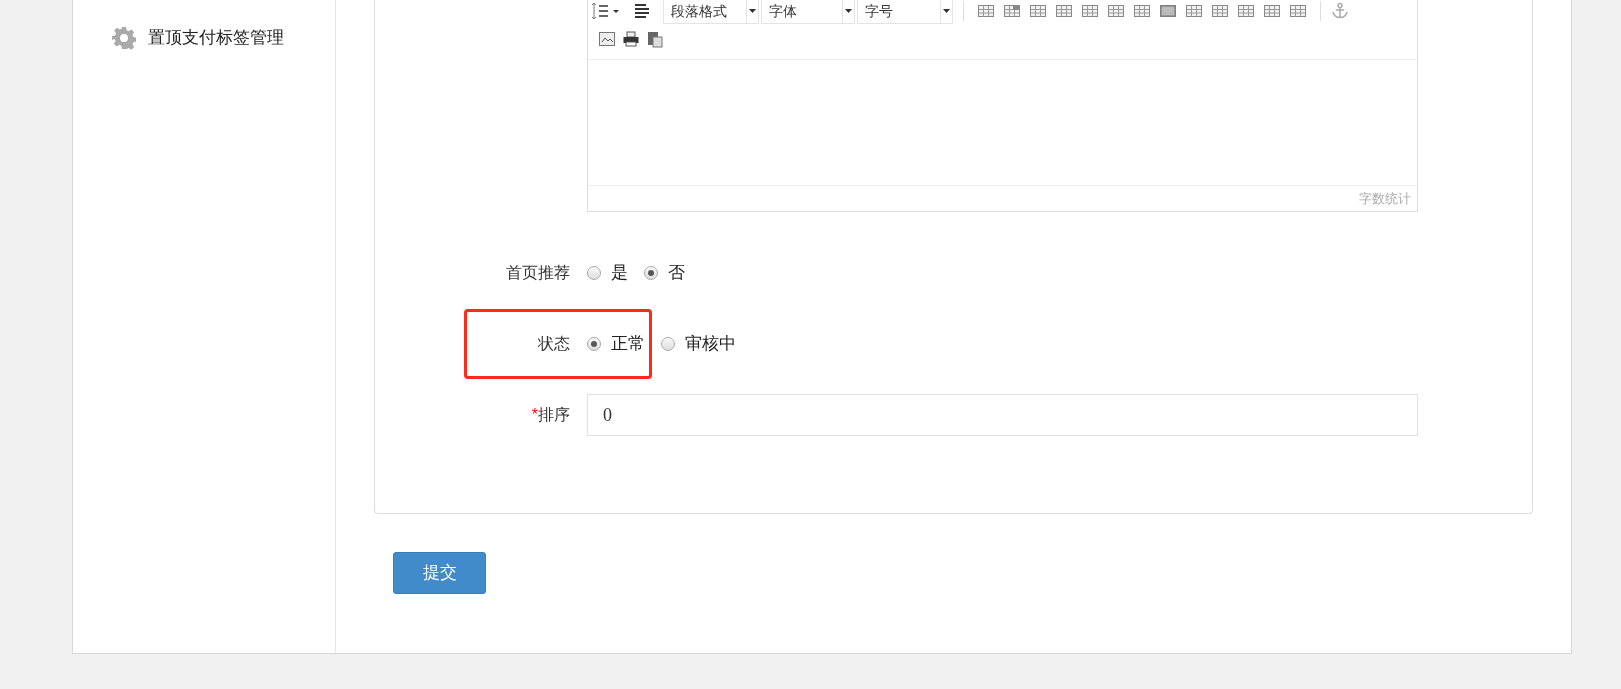 The width and height of the screenshot is (1621, 689). Describe the element at coordinates (1340, 11) in the screenshot. I see `anchor-icon` at that location.